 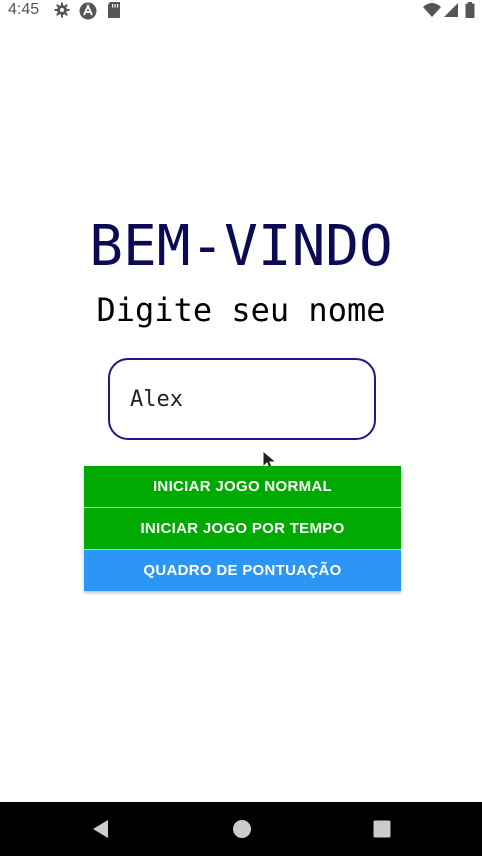 I want to click on navigation-bar, so click(x=241, y=829).